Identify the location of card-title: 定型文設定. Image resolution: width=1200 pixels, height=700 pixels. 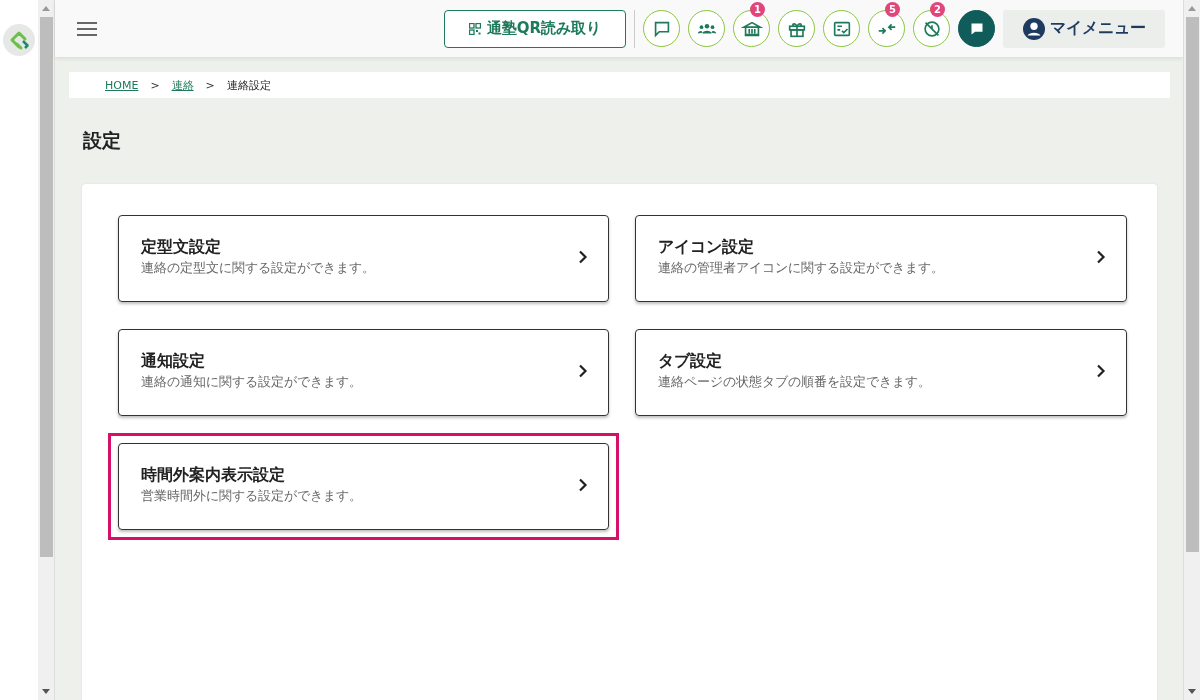
(181, 247).